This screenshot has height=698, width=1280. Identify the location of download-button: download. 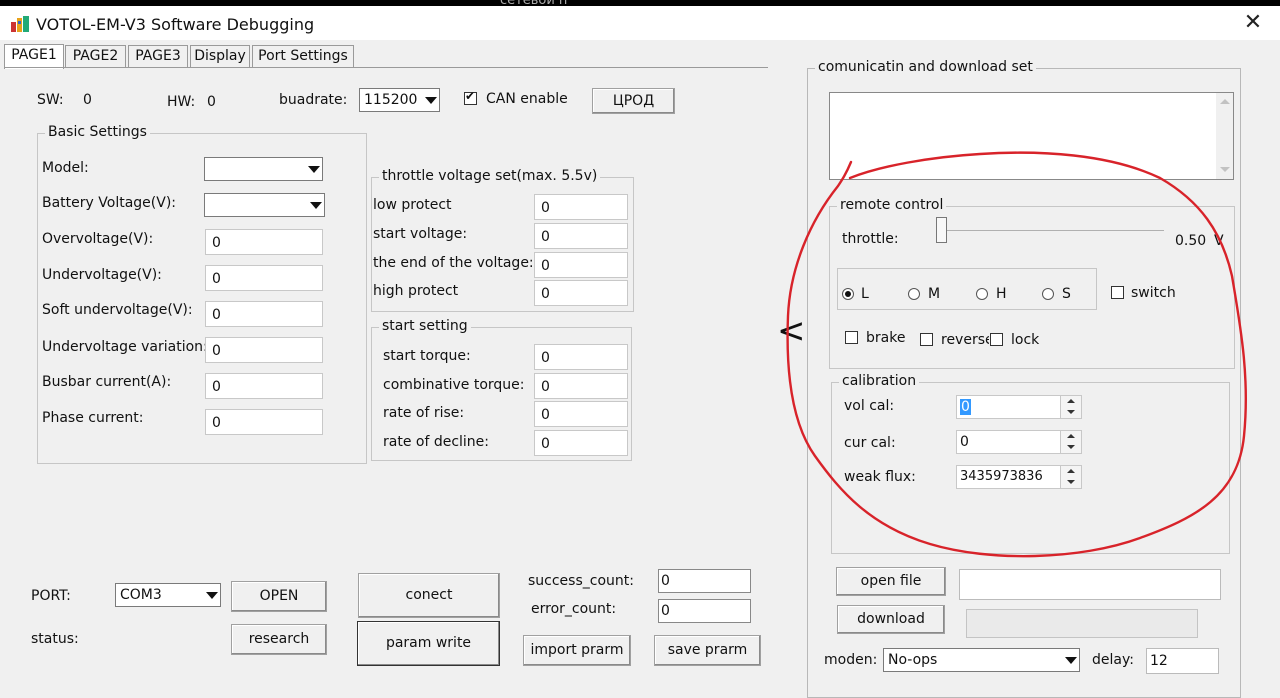
(891, 619).